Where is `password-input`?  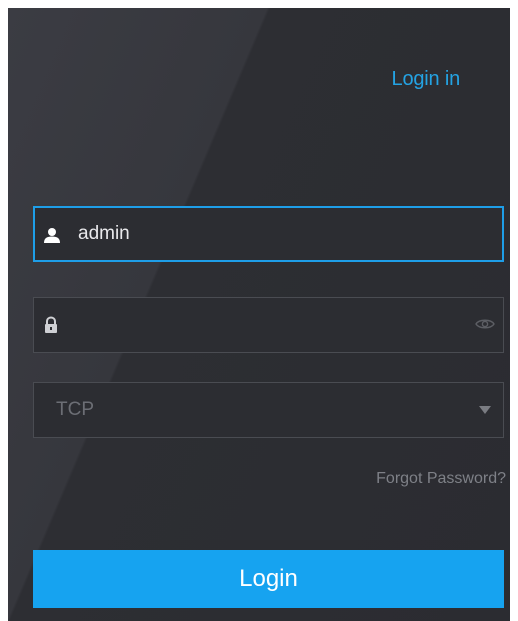
password-input is located at coordinates (274, 326).